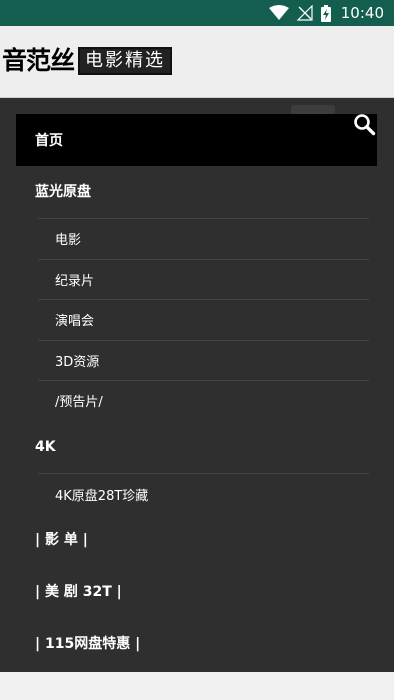  What do you see at coordinates (197, 686) in the screenshot?
I see `bottom-bar` at bounding box center [197, 686].